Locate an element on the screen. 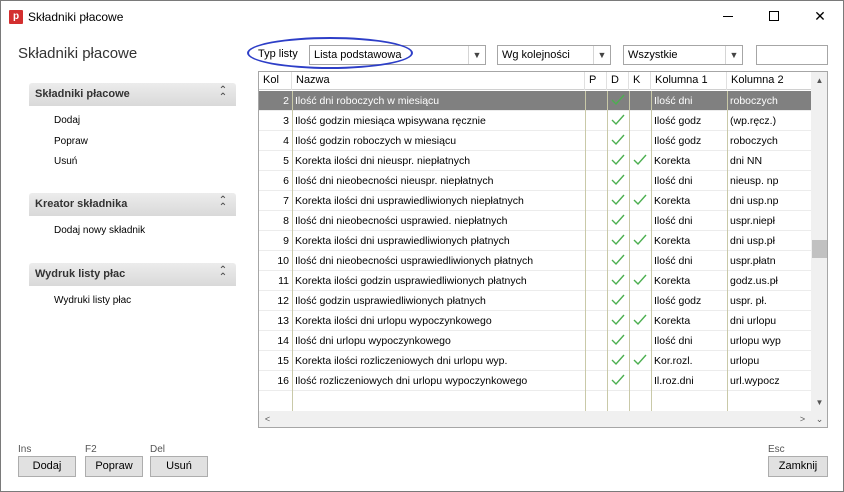  cell-kolumna1: Ilość godz is located at coordinates (678, 141).